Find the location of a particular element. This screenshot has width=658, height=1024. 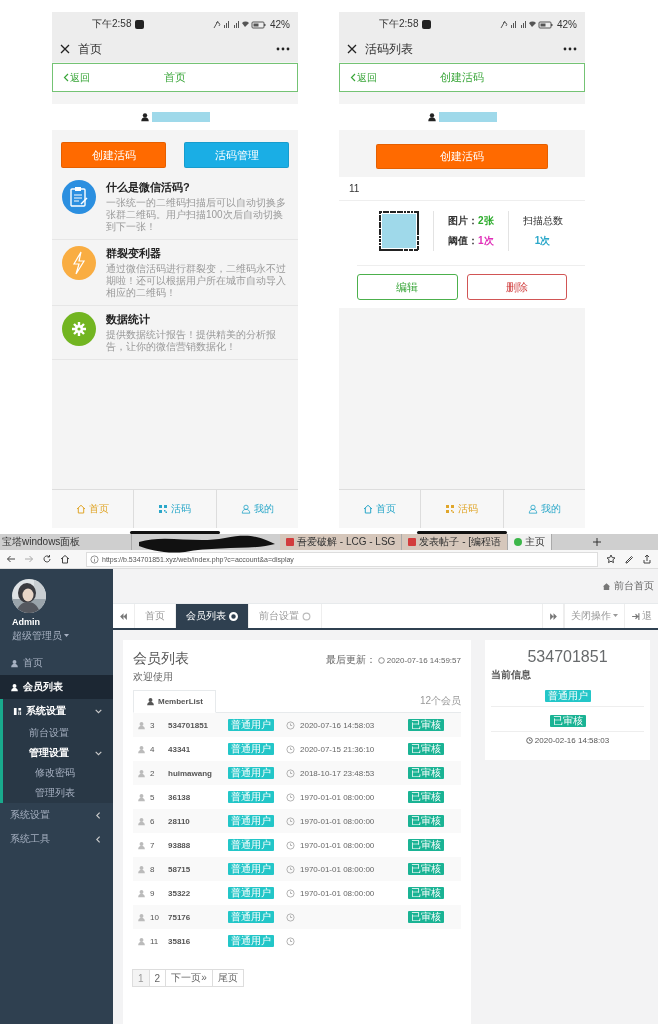

sidebar-item: 前台设置 is located at coordinates (58, 733).